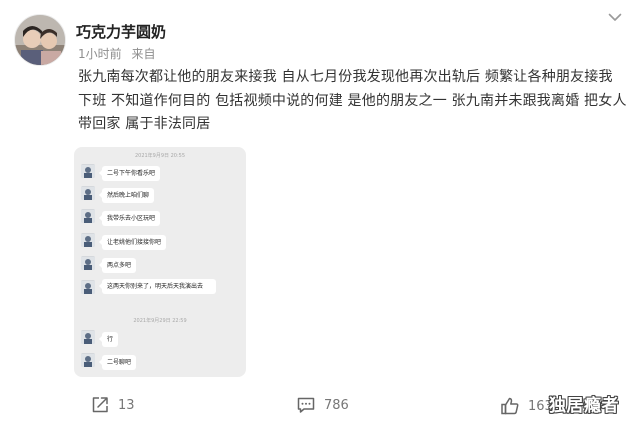  What do you see at coordinates (100, 54) in the screenshot?
I see `post-time: 1小时前` at bounding box center [100, 54].